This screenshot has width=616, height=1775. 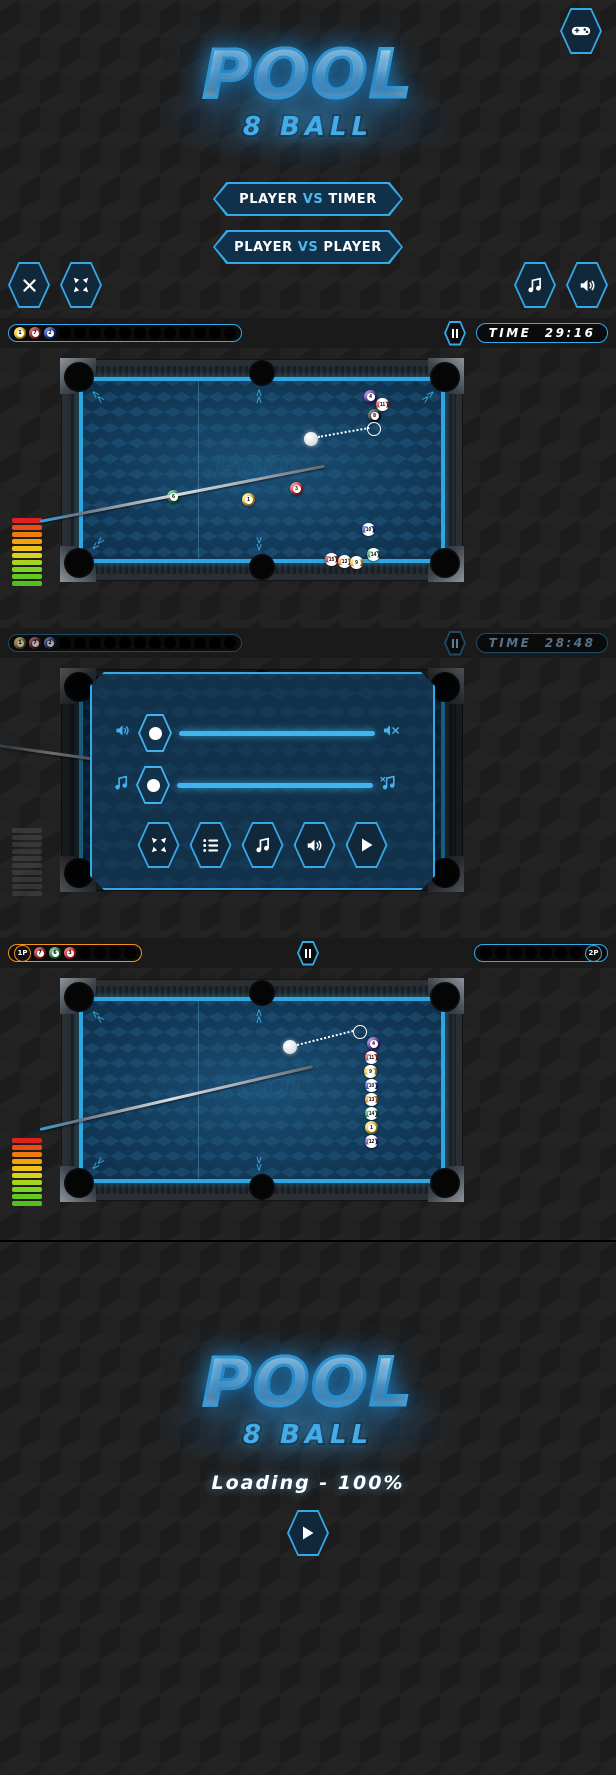 What do you see at coordinates (308, 643) in the screenshot?
I see `game2-hud: 1 7 2 TIME 28:48` at bounding box center [308, 643].